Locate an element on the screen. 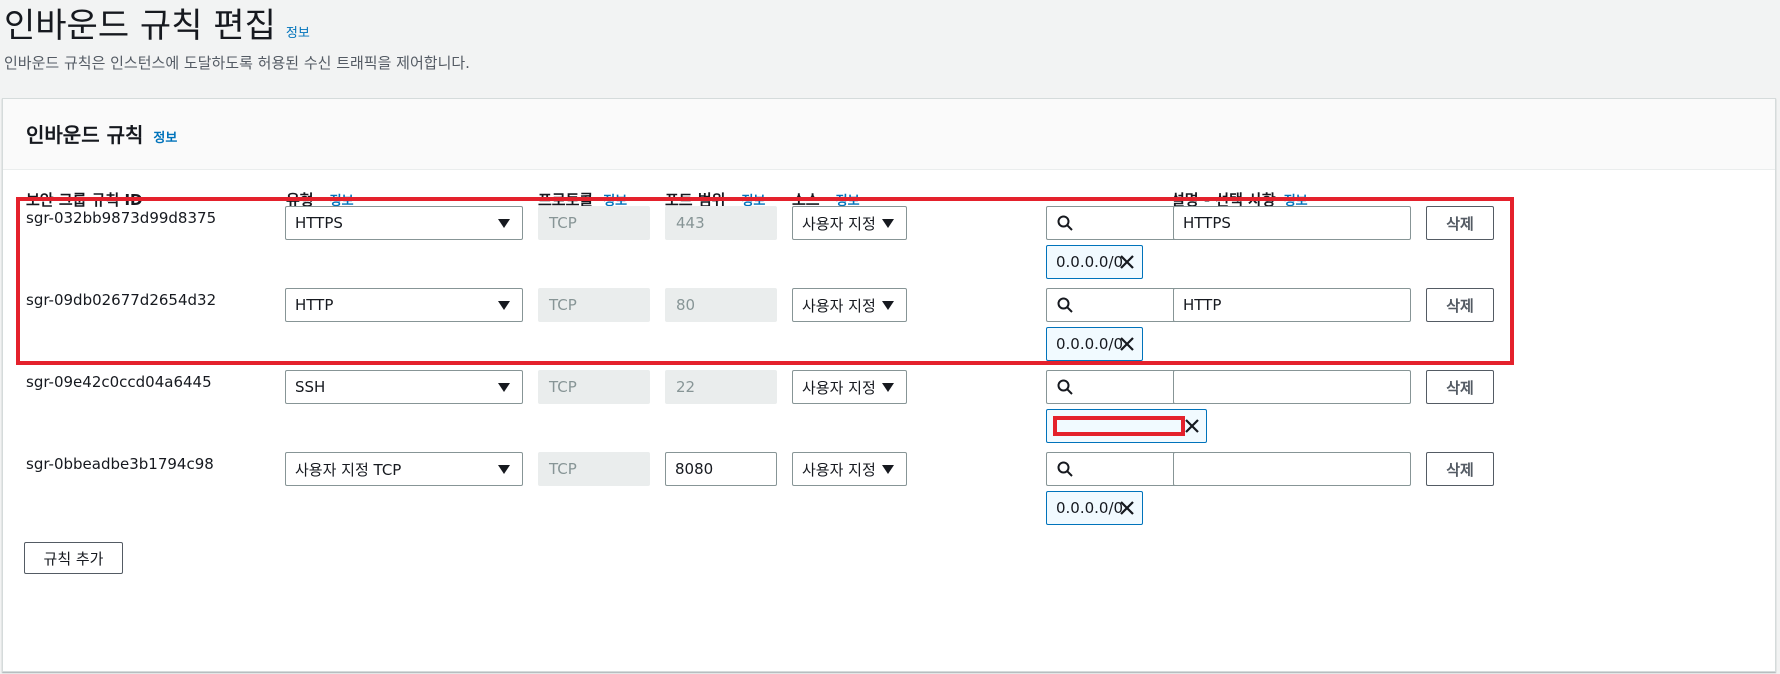 Image resolution: width=1780 pixels, height=674 pixels. panel-info-link: 정보 is located at coordinates (165, 136).